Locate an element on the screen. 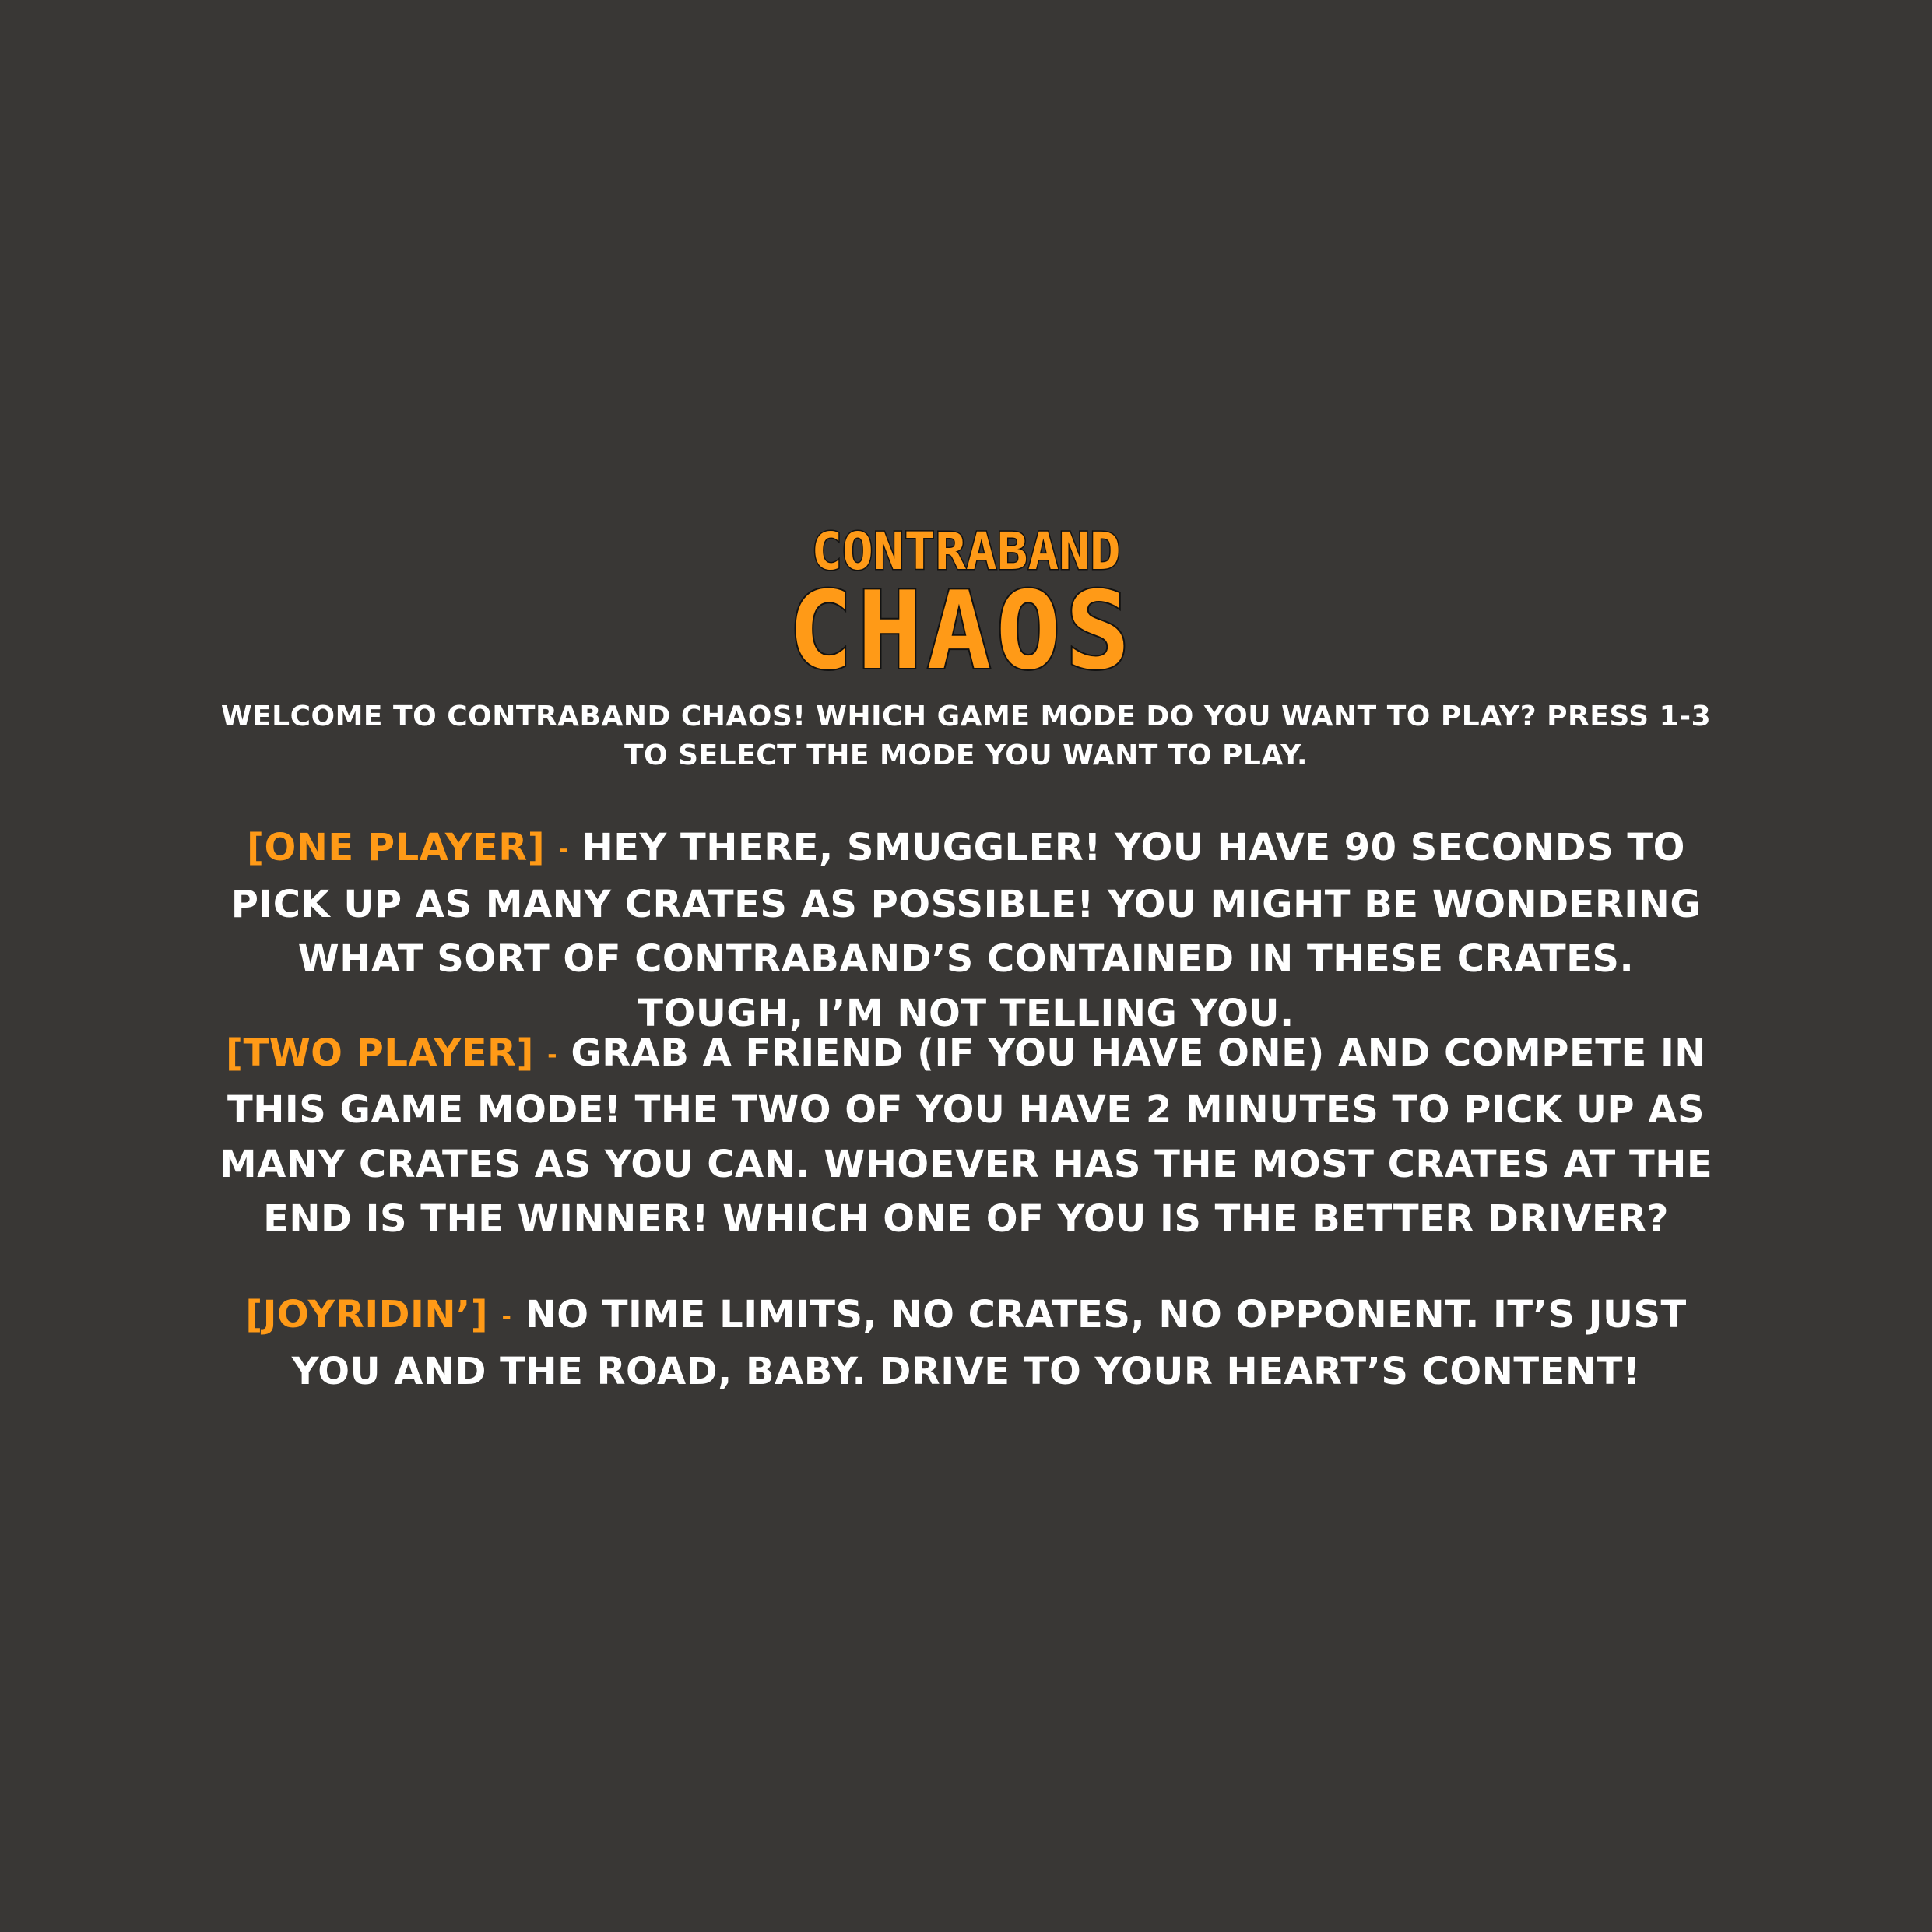 This screenshot has width=1932, height=1932. mode-tag: [TWO PLAYER] is located at coordinates (380, 1053).